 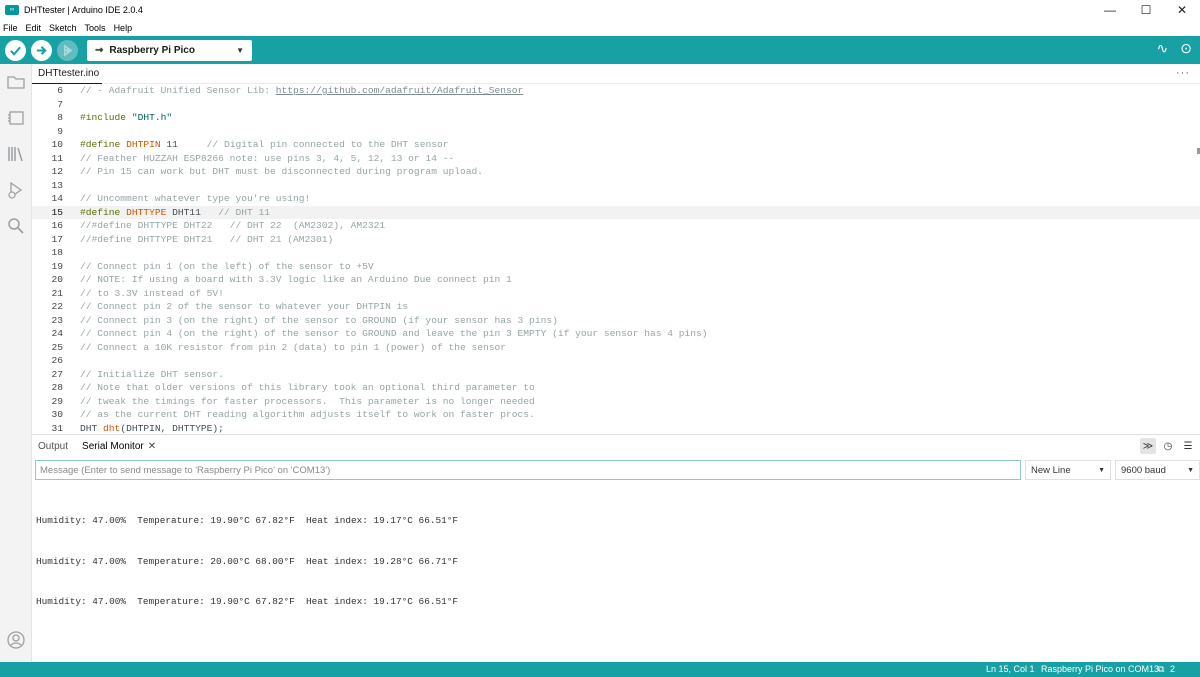 I want to click on code-token: (DHTPIN, DHTTYPE);, so click(x=172, y=428).